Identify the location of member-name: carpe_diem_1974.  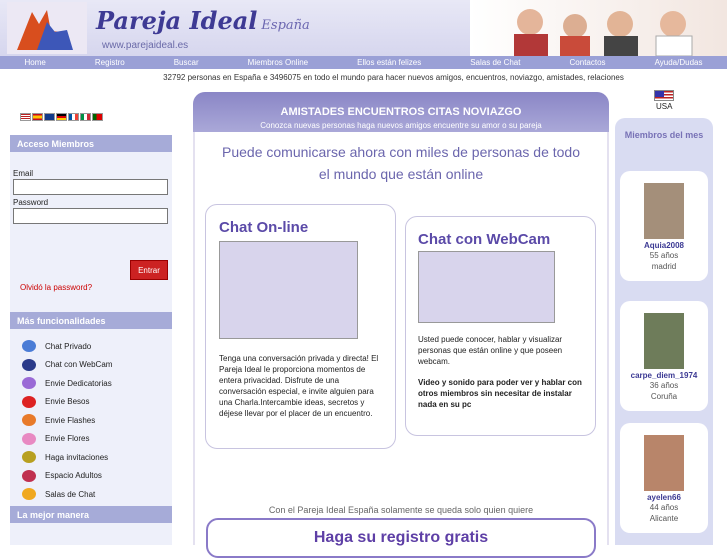
(664, 375).